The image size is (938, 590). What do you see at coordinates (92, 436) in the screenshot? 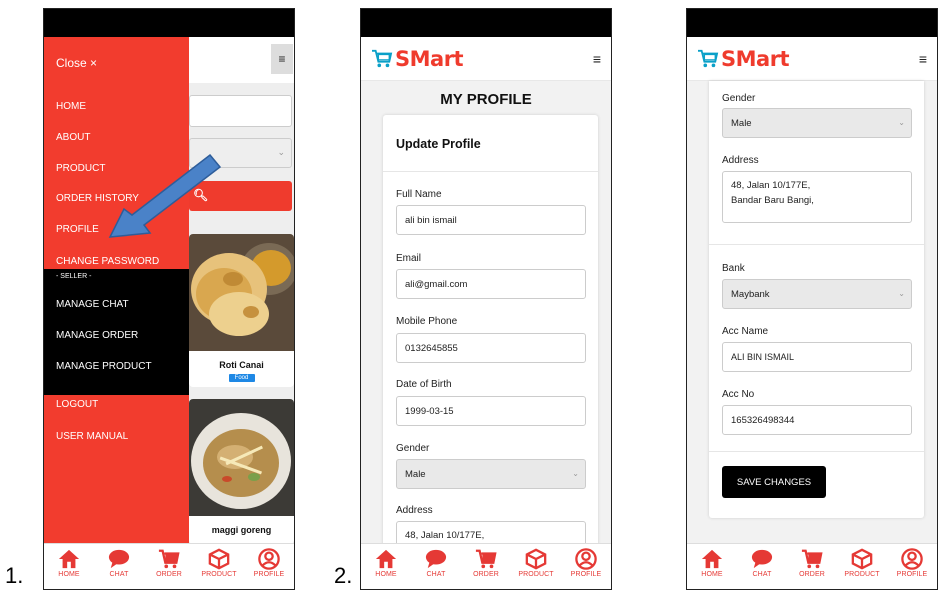
I see `drawer-item-user-manual: USER MANUAL` at bounding box center [92, 436].